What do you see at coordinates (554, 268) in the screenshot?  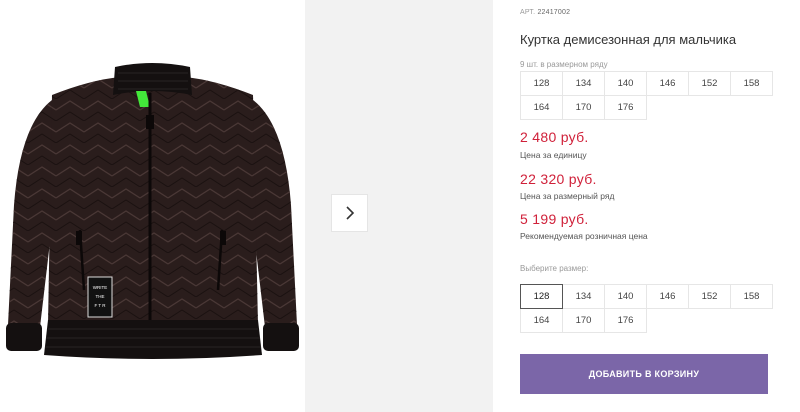 I see `size-select-hint: Выберите размер:` at bounding box center [554, 268].